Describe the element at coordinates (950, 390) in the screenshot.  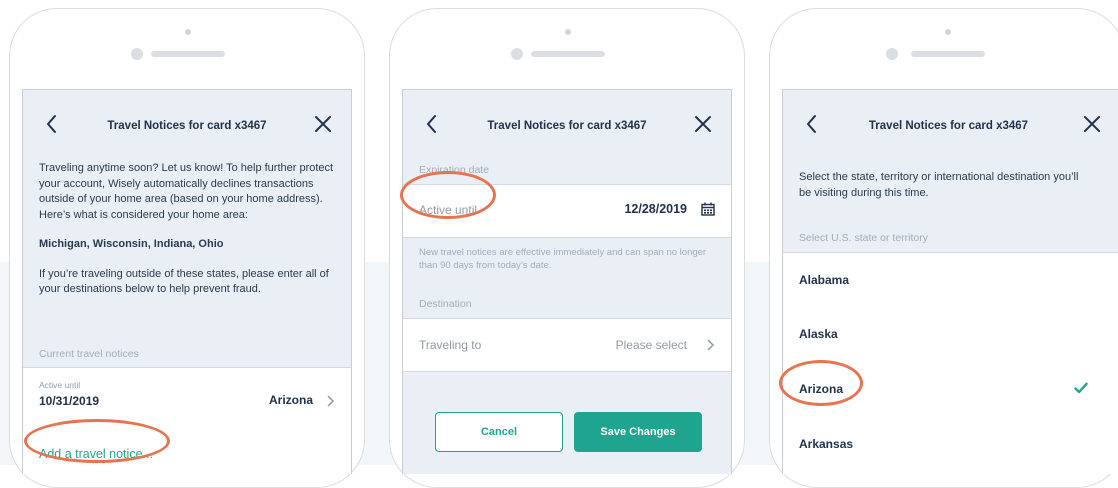
I see `state-row-selected: Arizona` at that location.